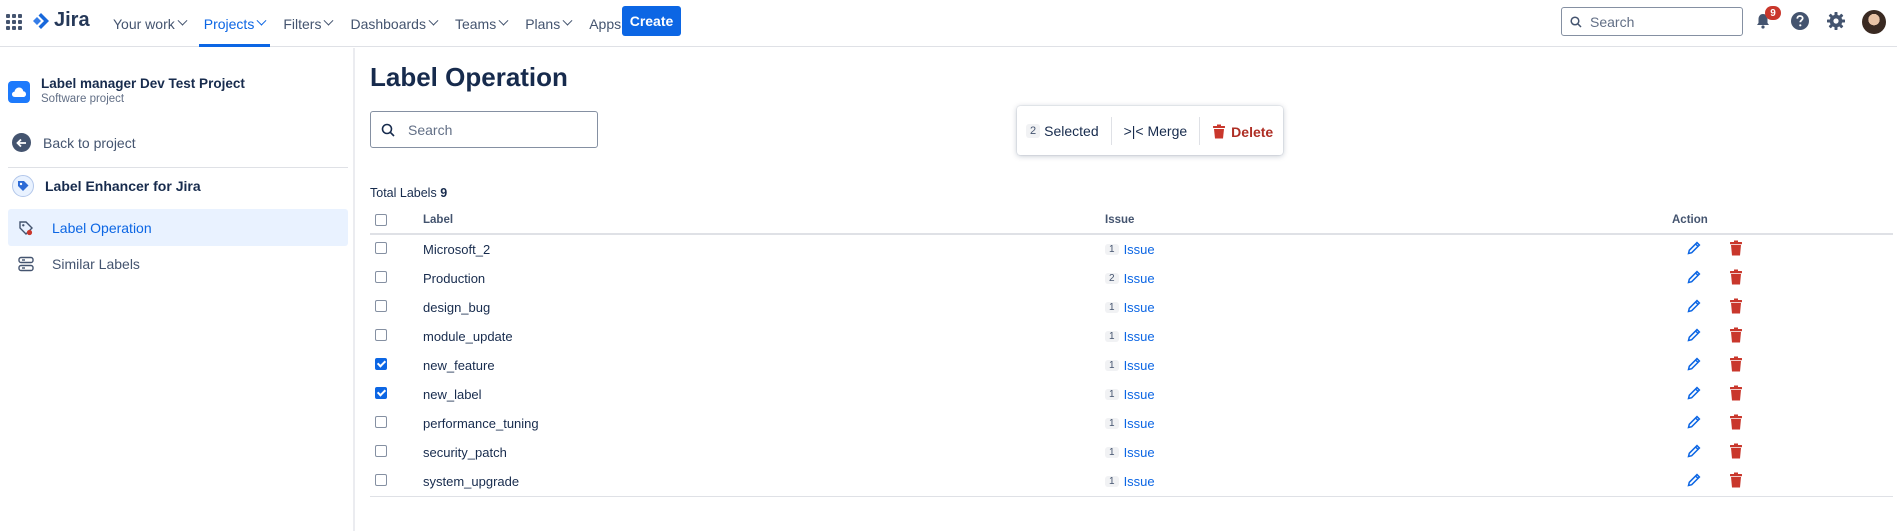 Image resolution: width=1897 pixels, height=531 pixels. What do you see at coordinates (1836, 21) in the screenshot?
I see `settings-gear-icon` at bounding box center [1836, 21].